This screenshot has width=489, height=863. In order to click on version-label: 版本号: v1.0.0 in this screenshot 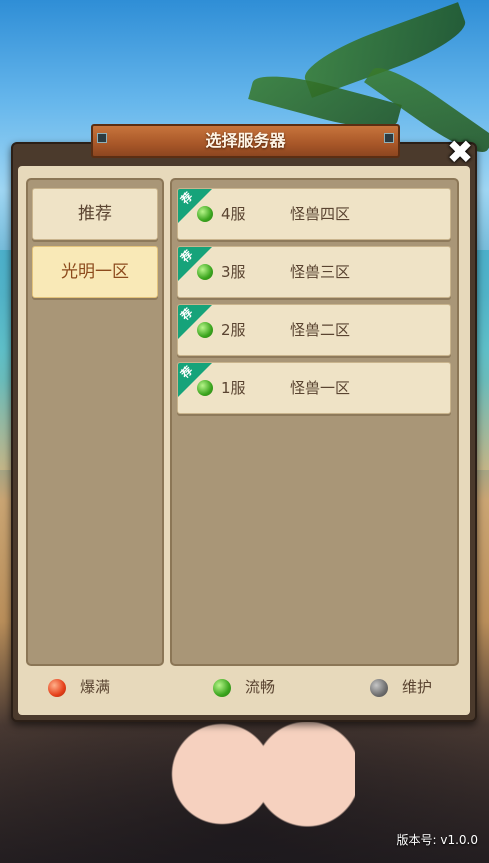, I will do `click(437, 840)`.